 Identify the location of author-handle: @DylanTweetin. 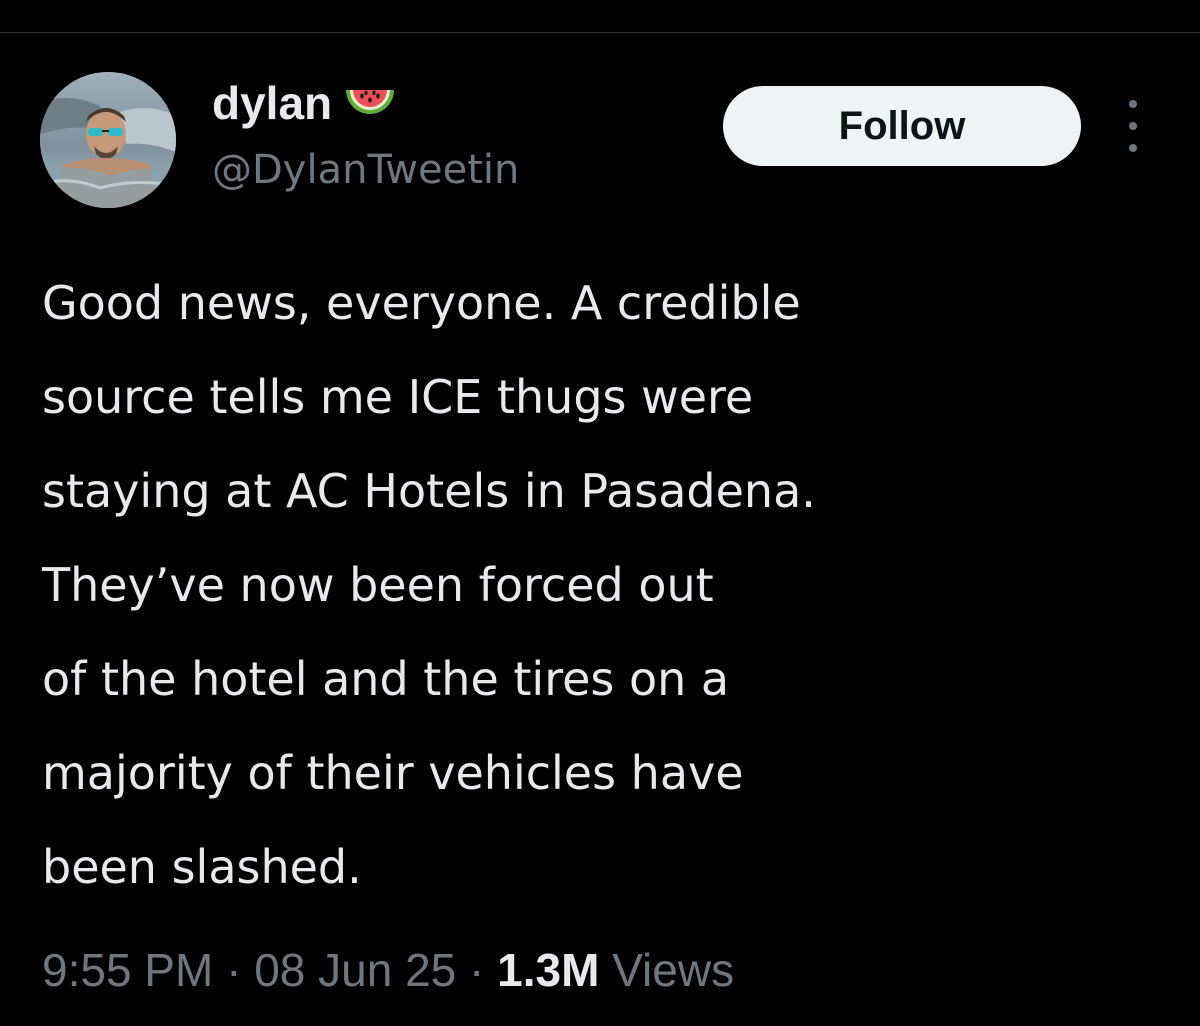
(365, 170).